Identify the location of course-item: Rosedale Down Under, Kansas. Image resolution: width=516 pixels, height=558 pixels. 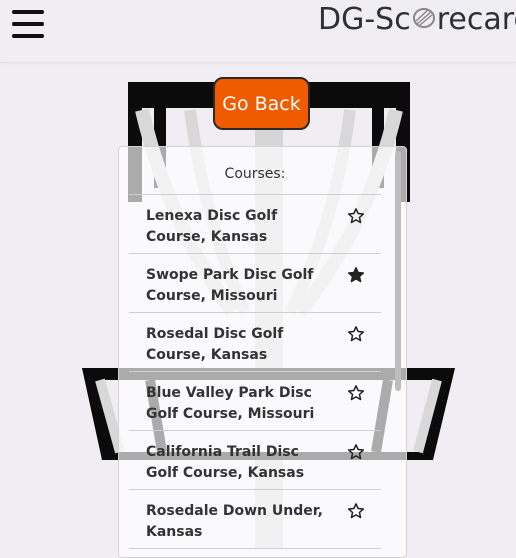
(255, 519).